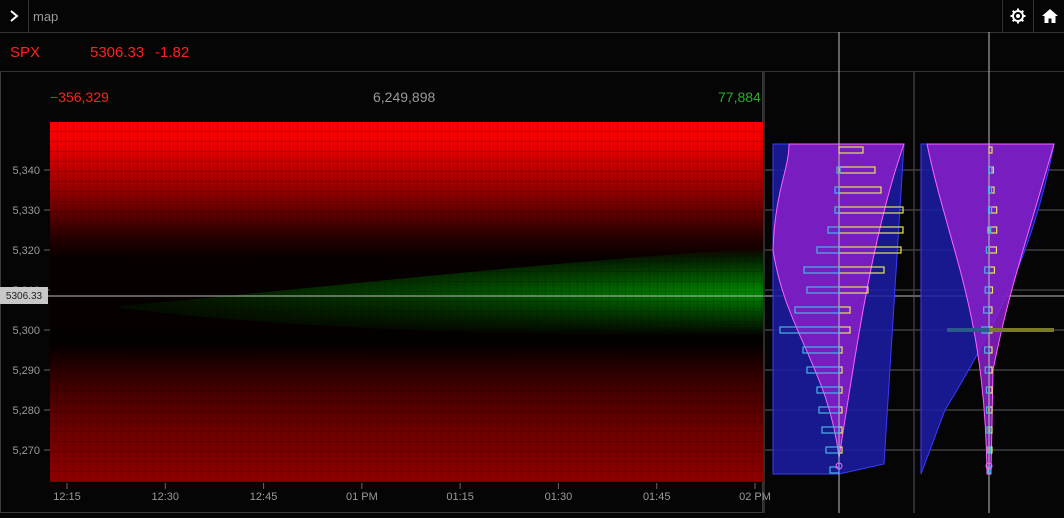 This screenshot has width=1064, height=518. Describe the element at coordinates (172, 52) in the screenshot. I see `price-change: -1.82` at that location.